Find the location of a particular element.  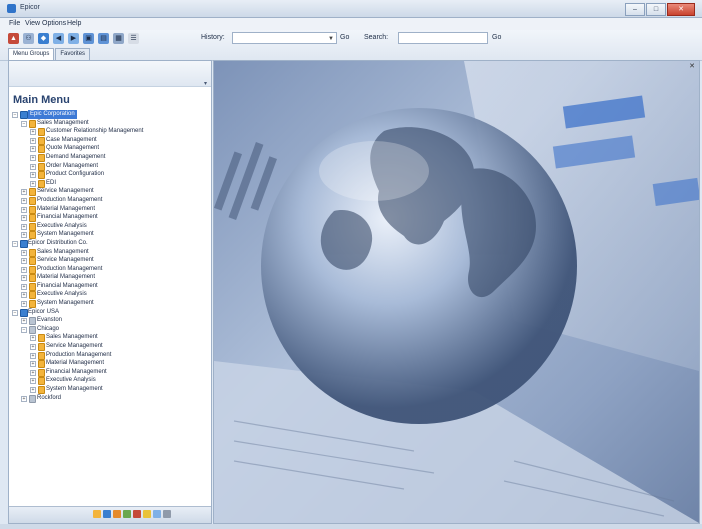

tab-menu-groups: Menu Groups is located at coordinates (31, 54).